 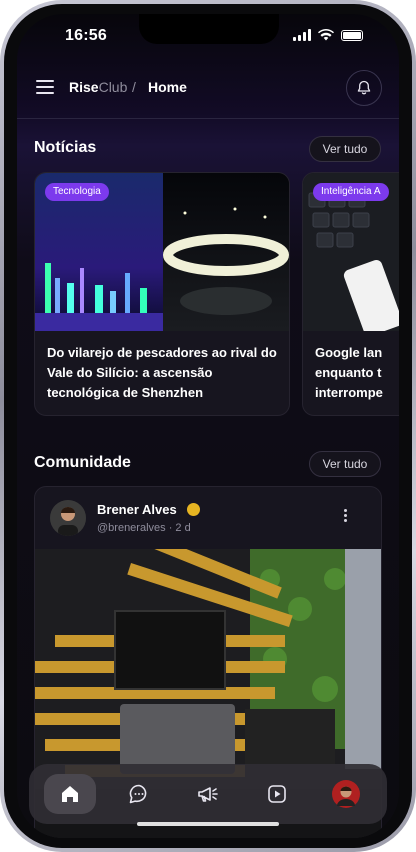 I want to click on home-icon, so click(x=70, y=794).